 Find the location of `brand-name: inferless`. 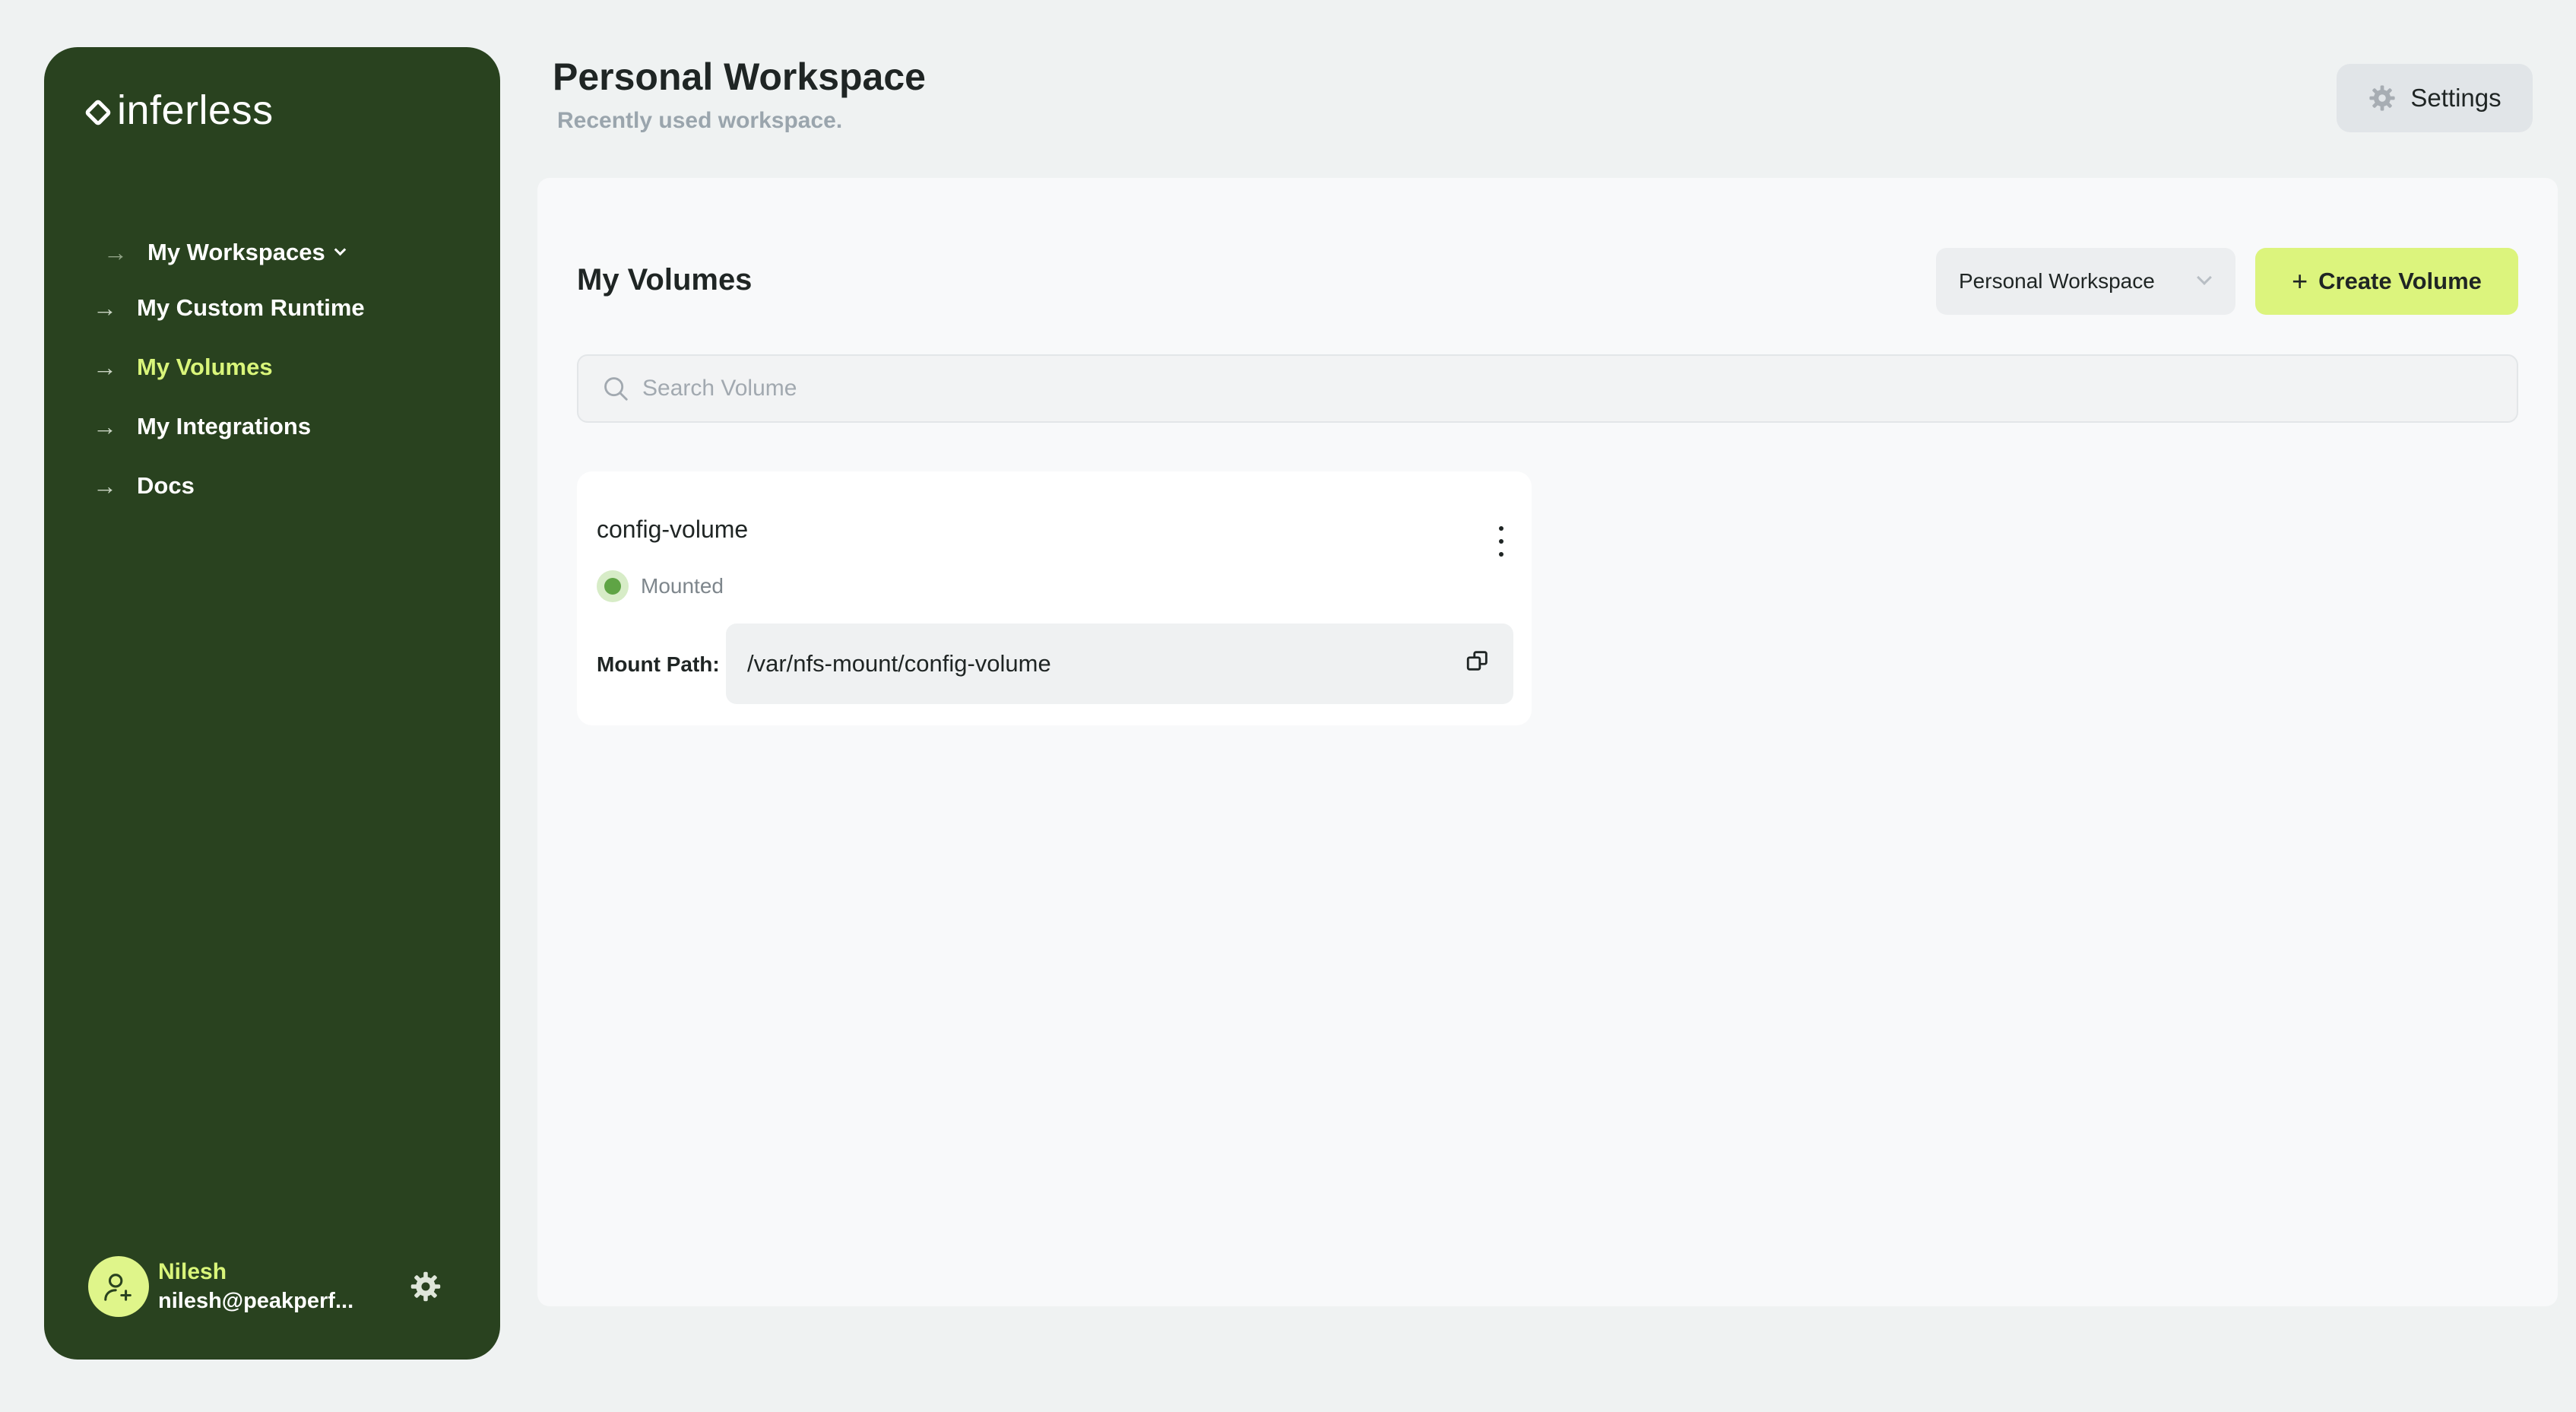

brand-name: inferless is located at coordinates (195, 110).